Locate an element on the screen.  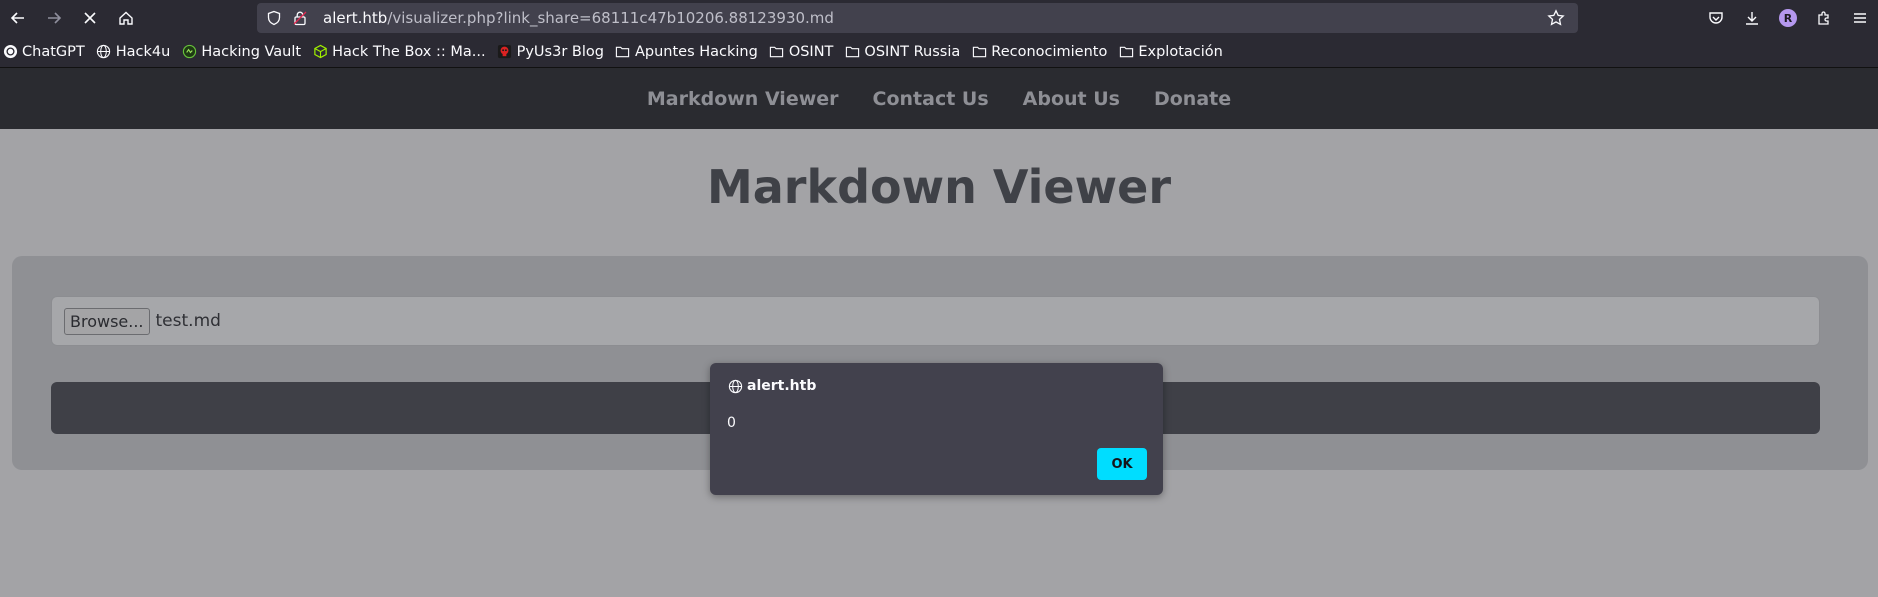
toolbar-right-icons: R is located at coordinates (1788, 18).